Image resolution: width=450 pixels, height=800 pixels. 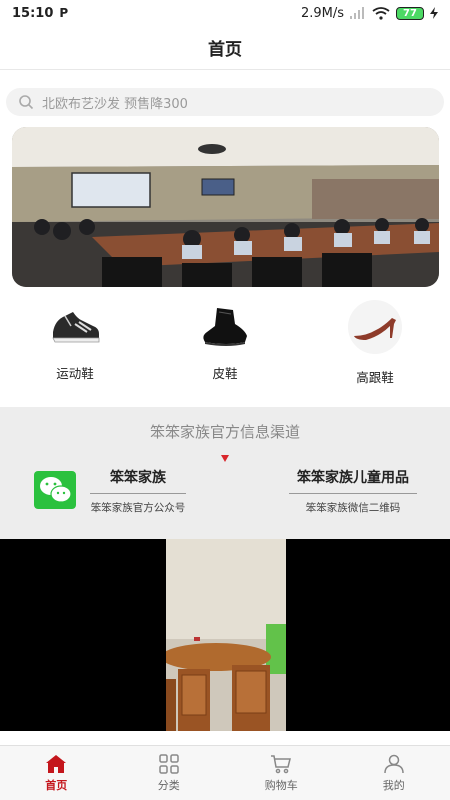 What do you see at coordinates (169, 763) in the screenshot?
I see `grid-icon` at bounding box center [169, 763].